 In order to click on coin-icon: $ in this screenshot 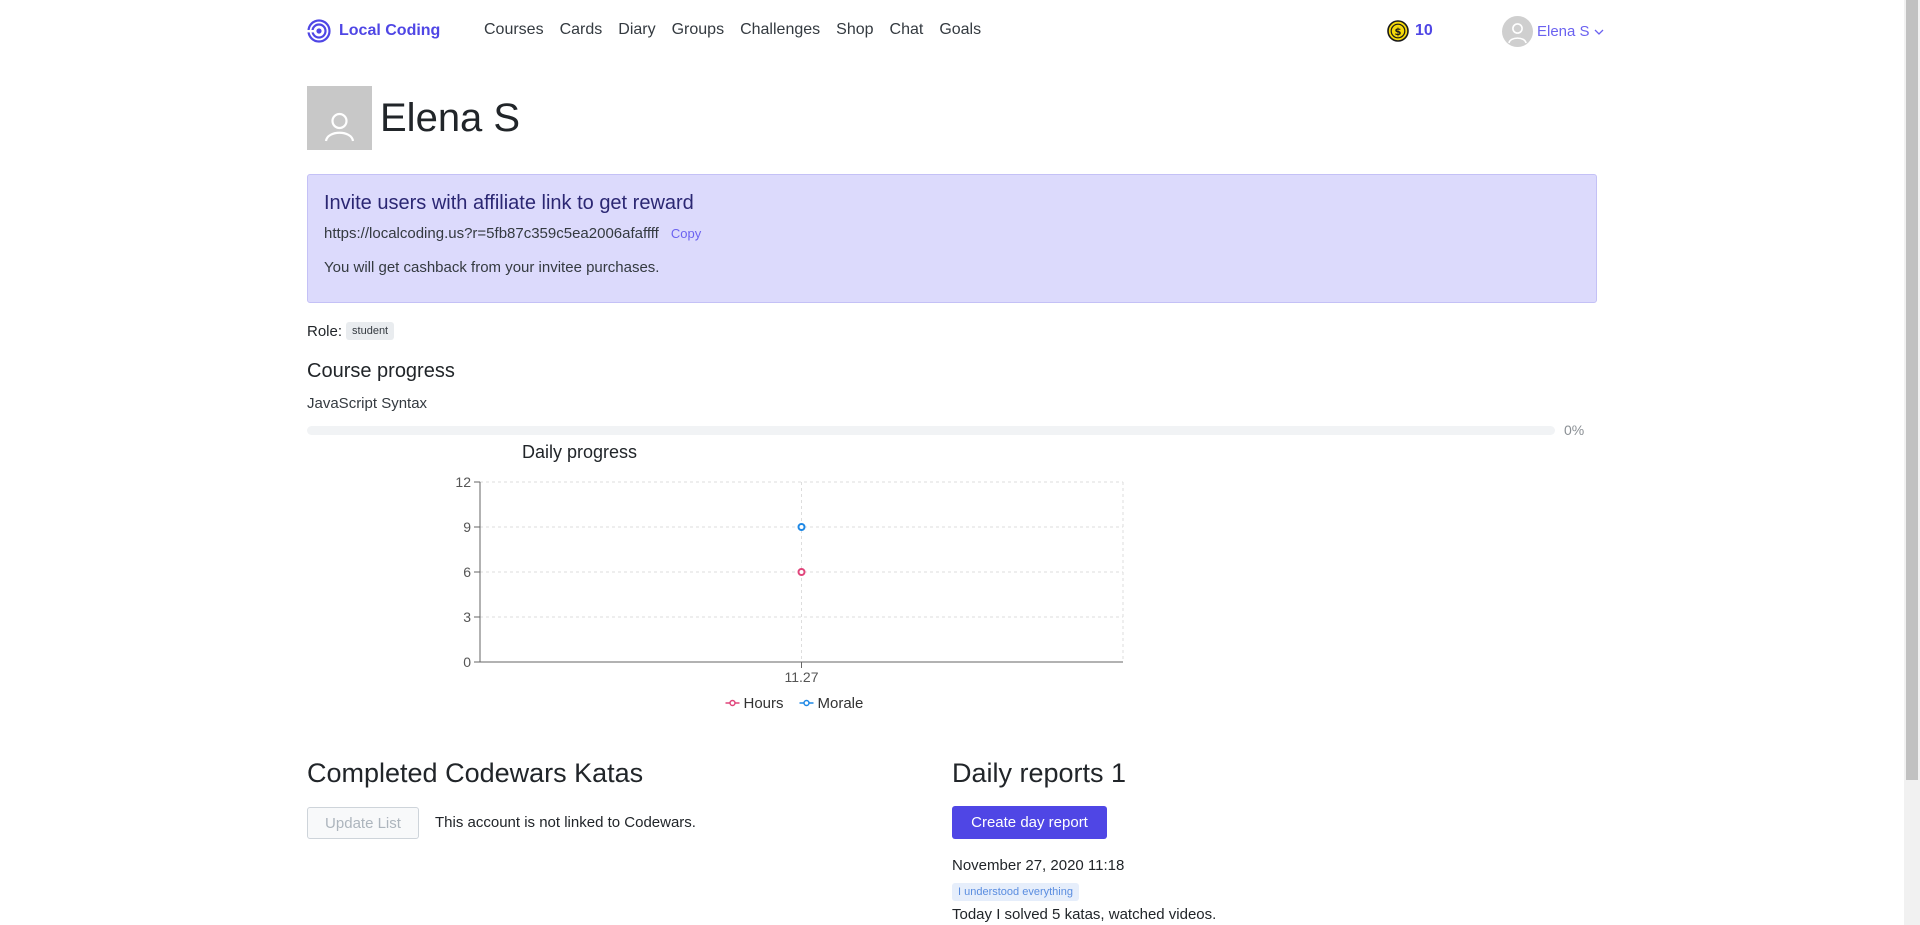, I will do `click(1398, 31)`.